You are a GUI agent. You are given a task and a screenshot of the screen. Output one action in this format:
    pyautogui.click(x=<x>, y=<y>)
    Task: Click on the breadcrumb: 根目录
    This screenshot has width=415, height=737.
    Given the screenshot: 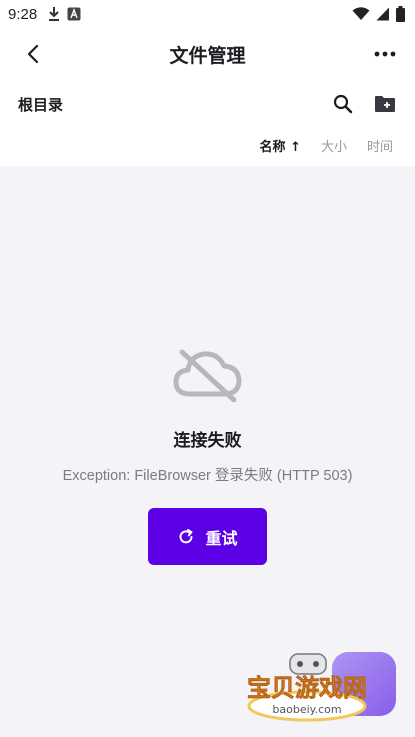 What is the action you would take?
    pyautogui.click(x=40, y=104)
    